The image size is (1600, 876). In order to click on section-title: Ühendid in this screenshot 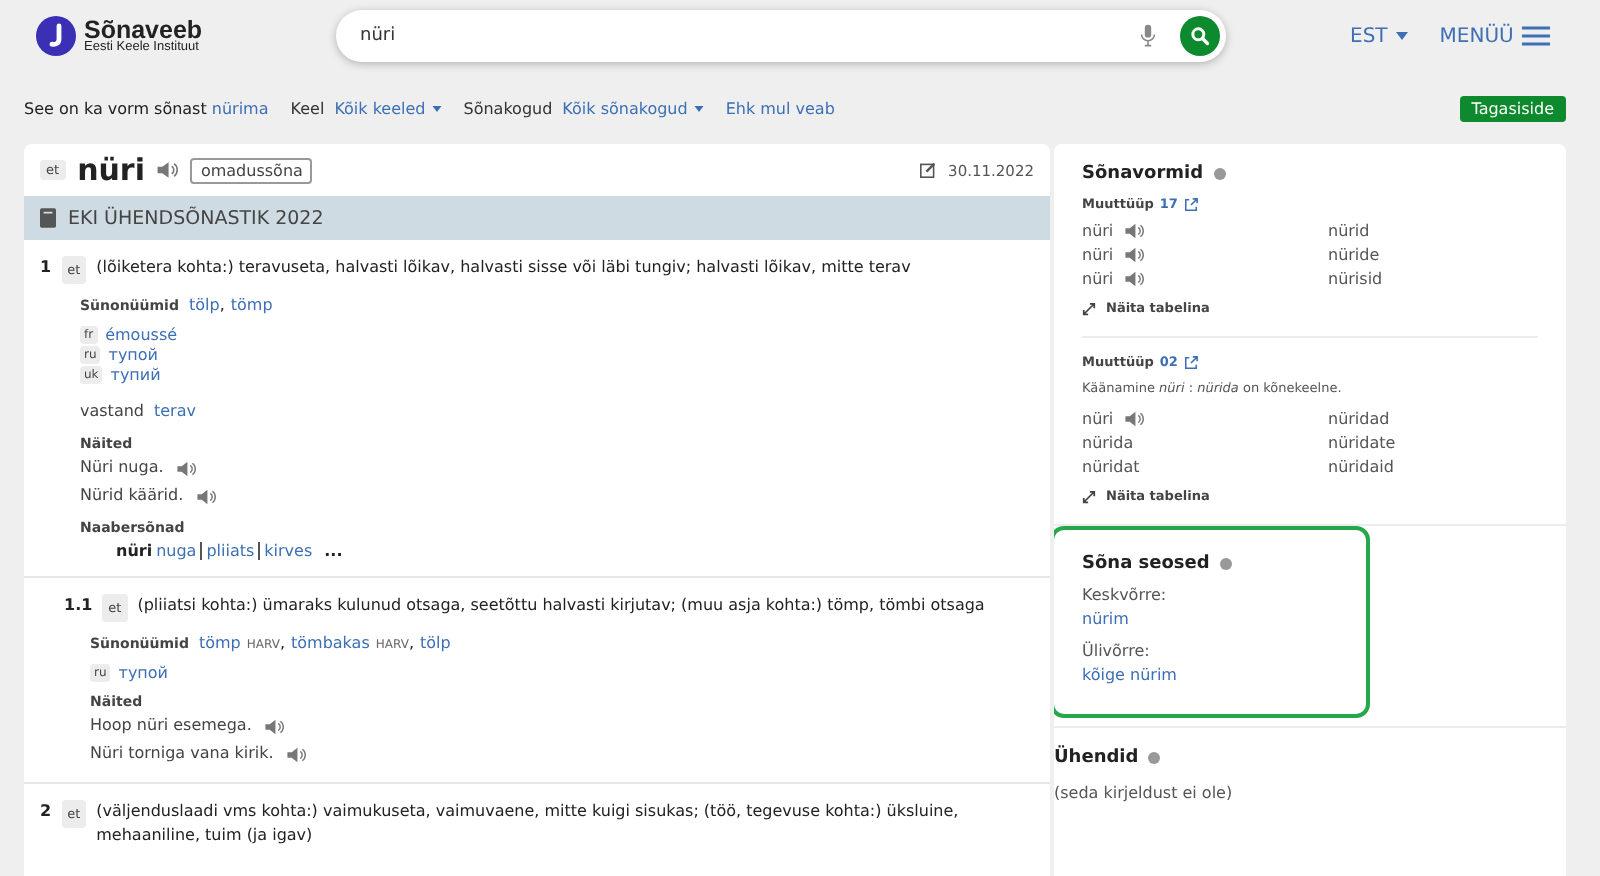, I will do `click(1096, 758)`.